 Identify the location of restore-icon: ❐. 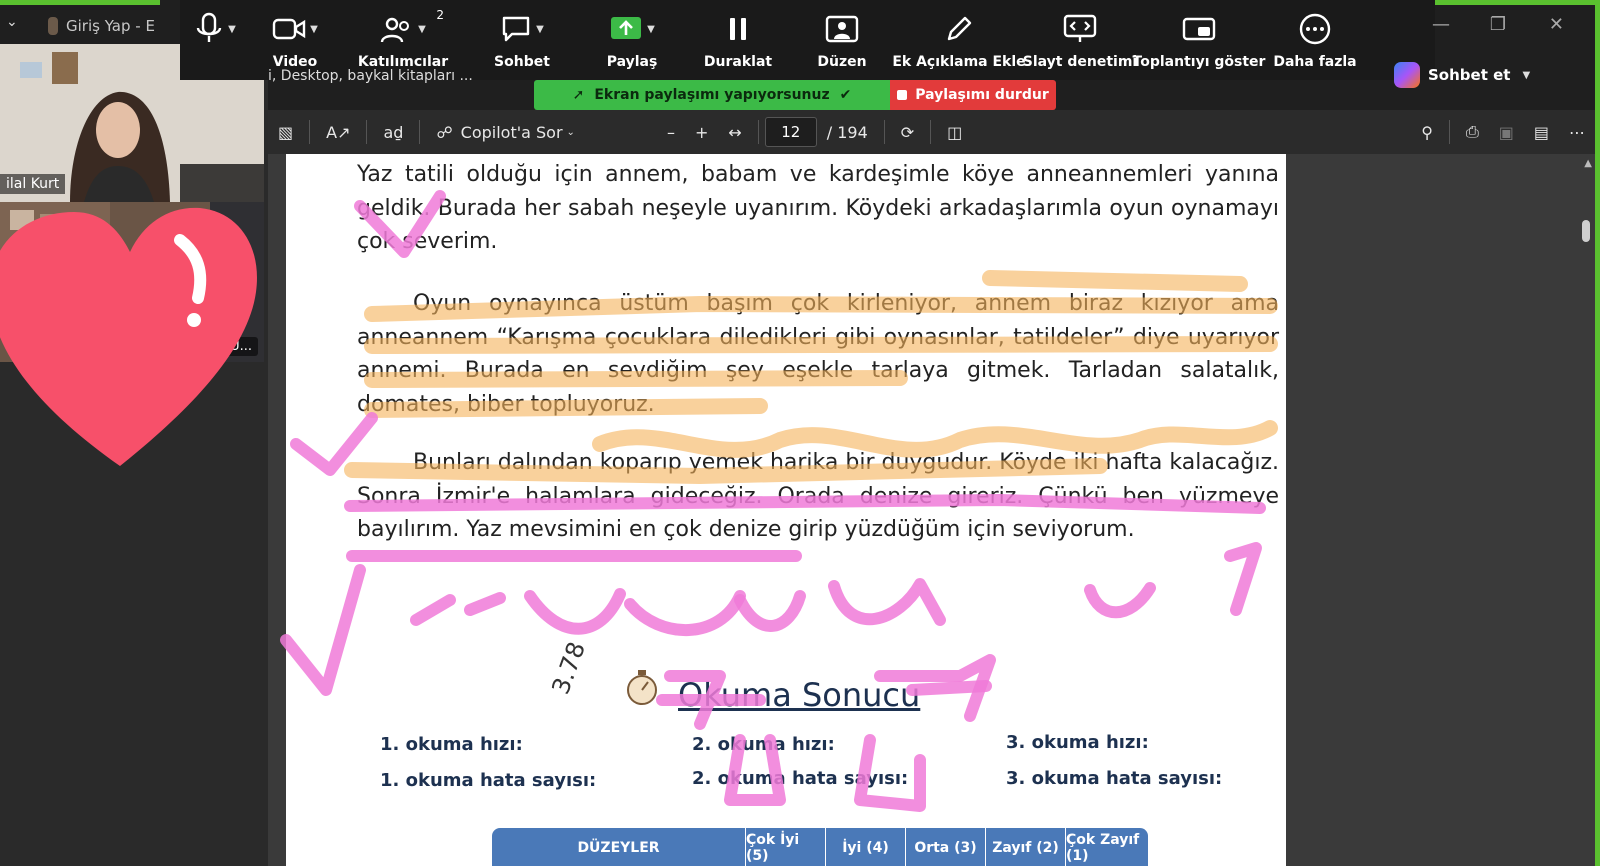
(1498, 24).